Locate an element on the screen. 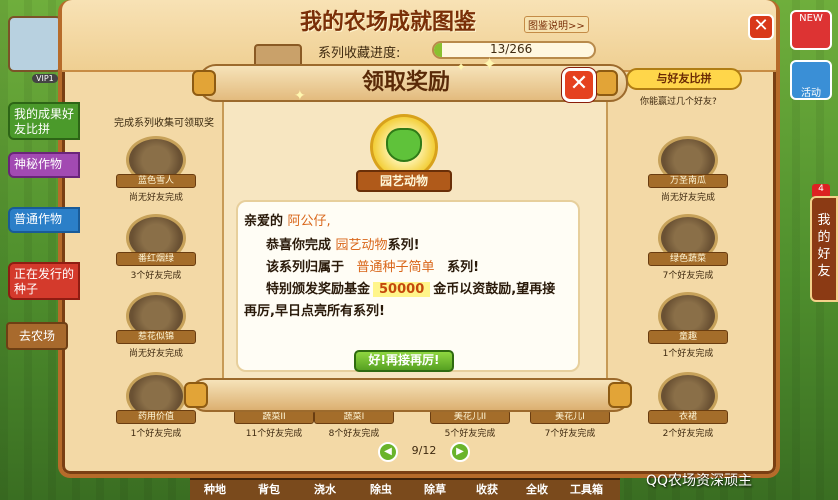 This screenshot has width=838, height=500. collect-hint: 完成系列收集可领取奖 is located at coordinates (164, 123).